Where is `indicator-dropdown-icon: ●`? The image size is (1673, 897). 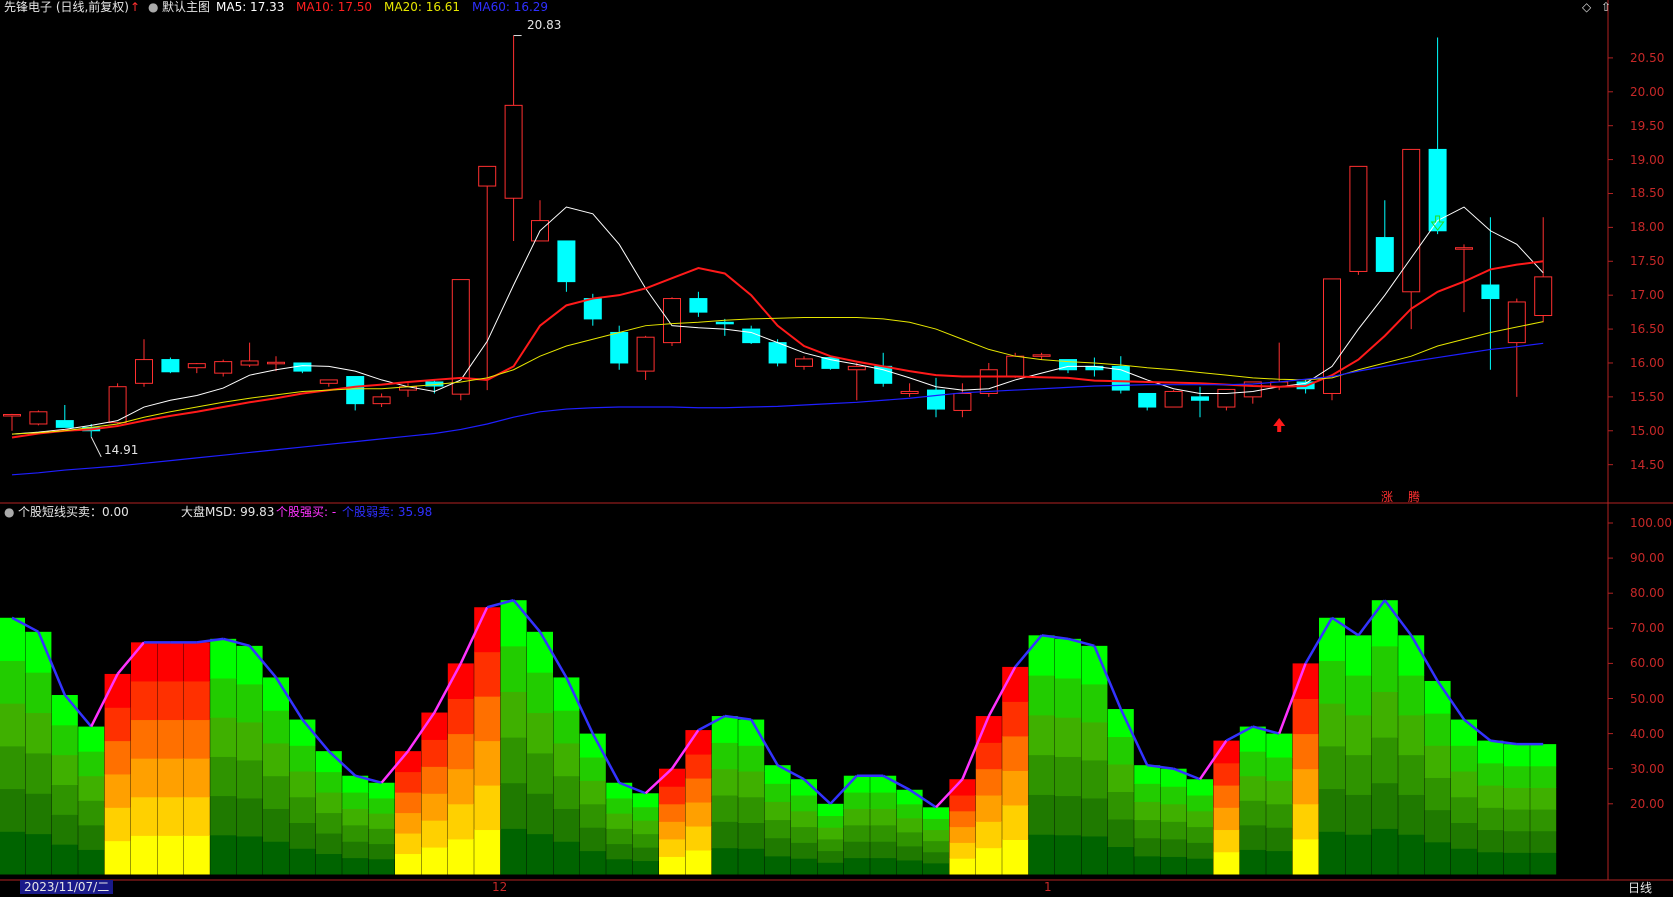
indicator-dropdown-icon: ● is located at coordinates (9, 512).